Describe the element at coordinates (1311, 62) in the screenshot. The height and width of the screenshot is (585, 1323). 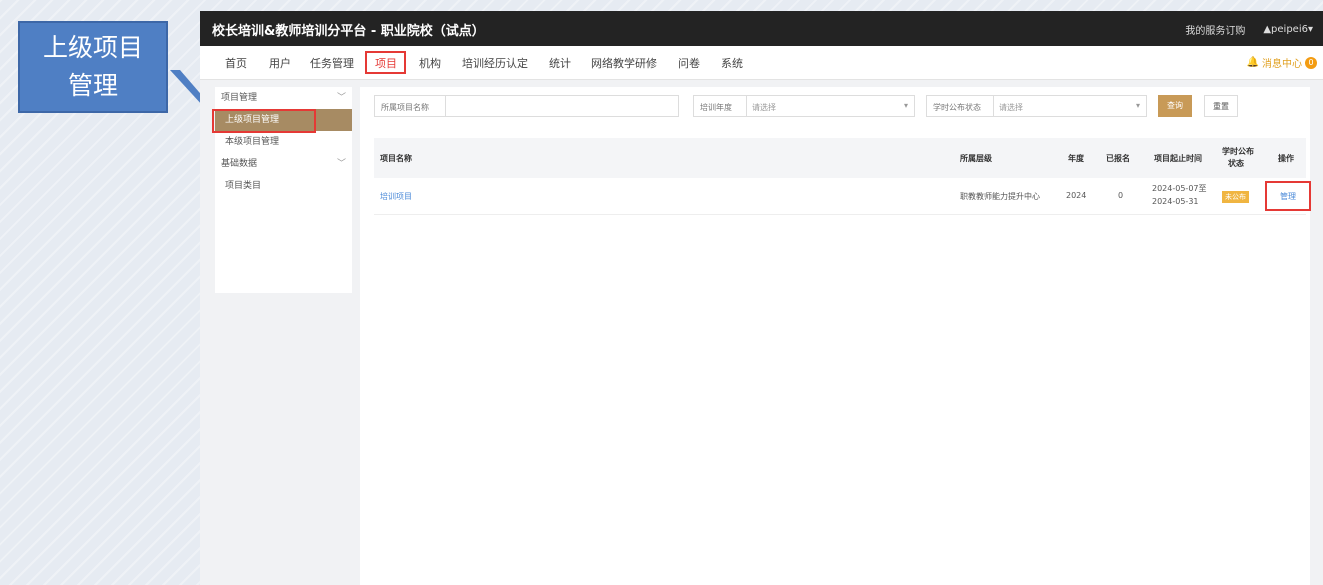
I see `message-count-badge: 0` at that location.